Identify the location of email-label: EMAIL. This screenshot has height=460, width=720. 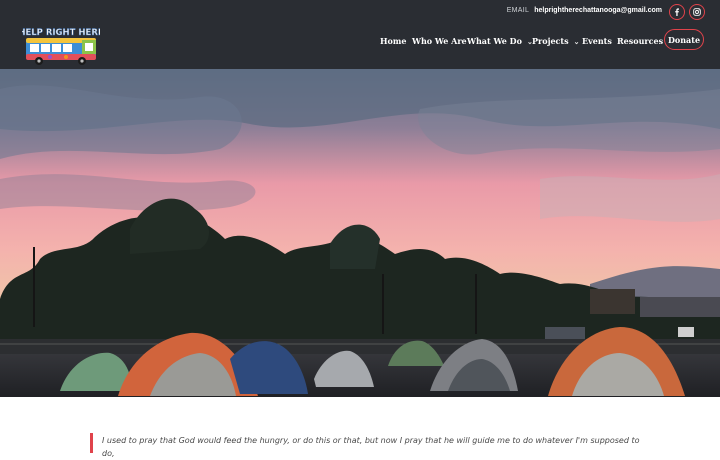
(517, 10).